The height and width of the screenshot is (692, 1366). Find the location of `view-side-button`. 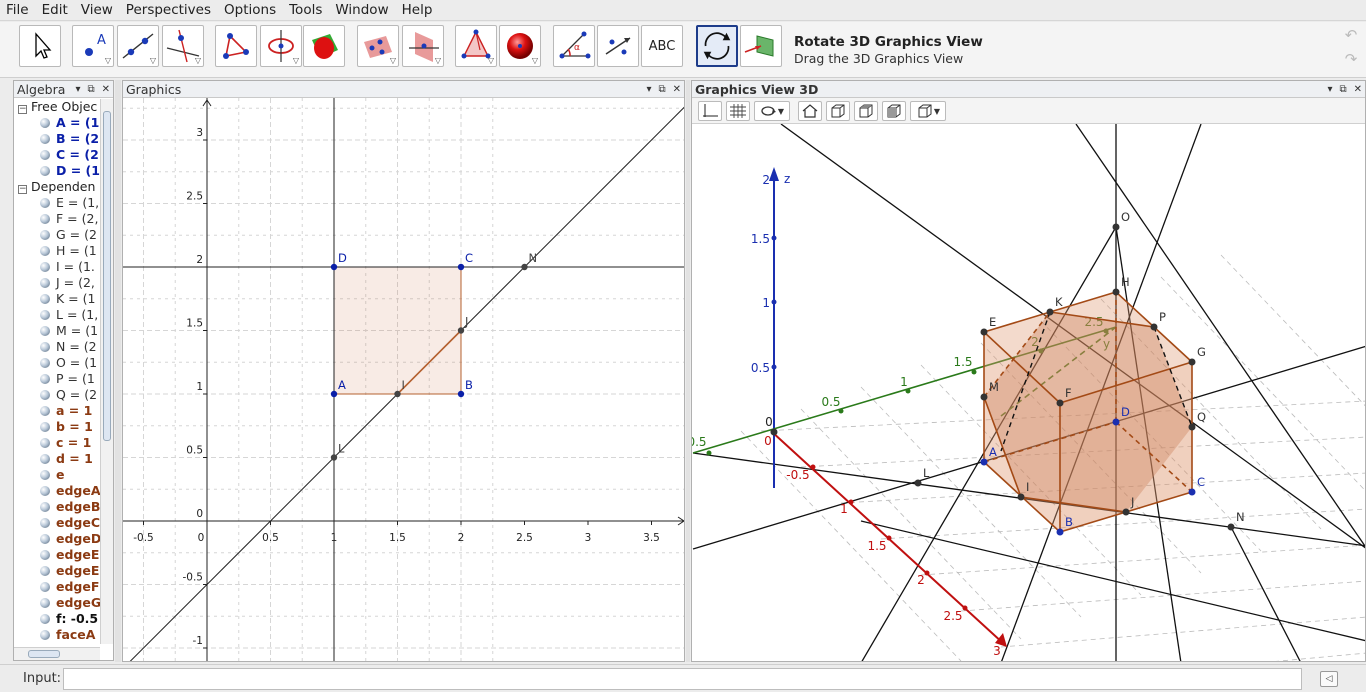

view-side-button is located at coordinates (894, 111).